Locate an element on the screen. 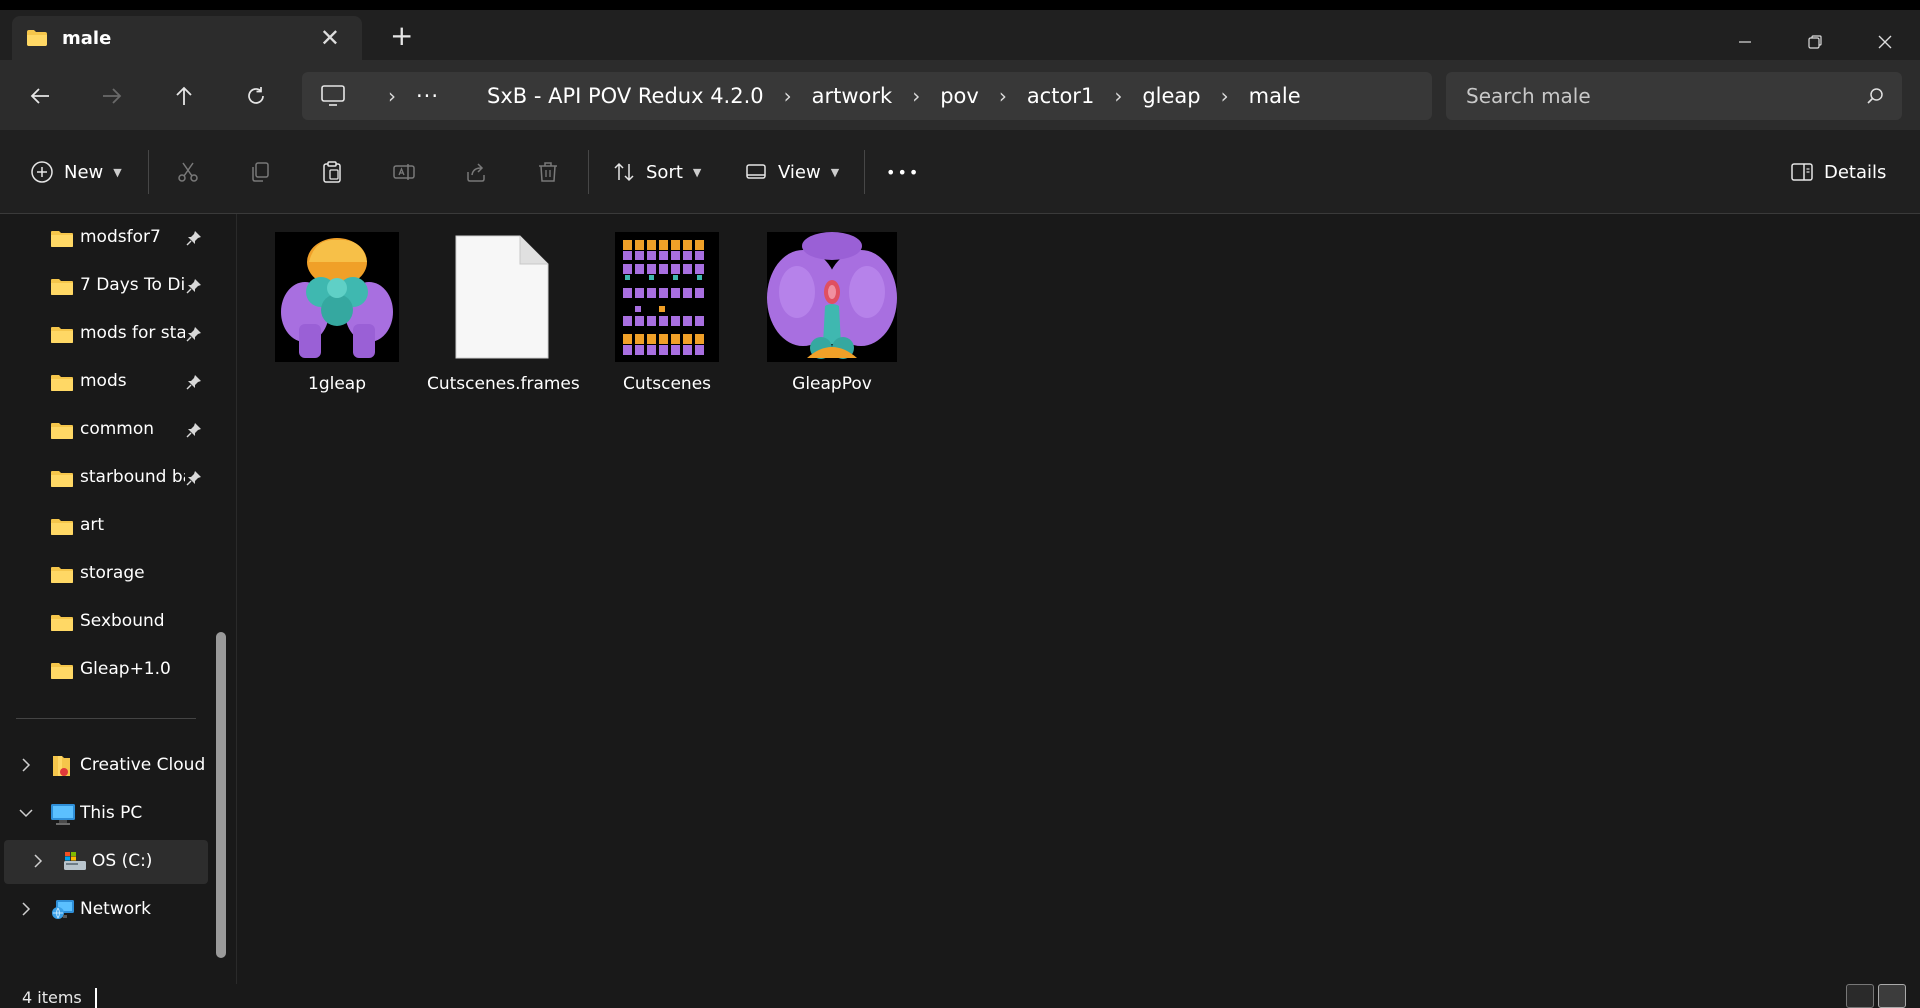 This screenshot has height=1008, width=1920. details-pane-button: Details is located at coordinates (1838, 172).